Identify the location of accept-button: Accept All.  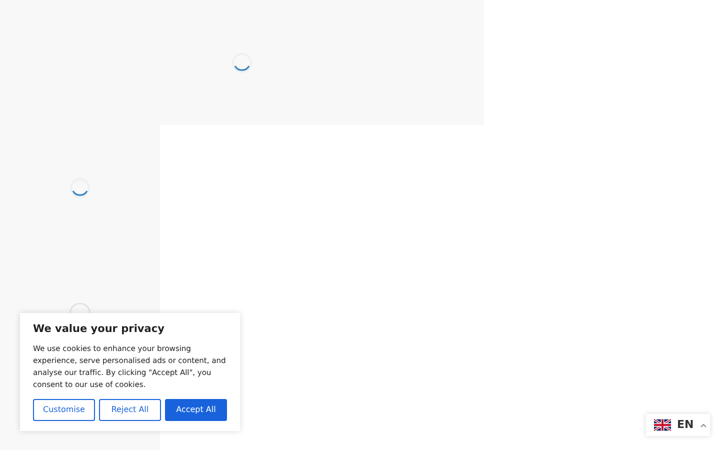
(196, 409).